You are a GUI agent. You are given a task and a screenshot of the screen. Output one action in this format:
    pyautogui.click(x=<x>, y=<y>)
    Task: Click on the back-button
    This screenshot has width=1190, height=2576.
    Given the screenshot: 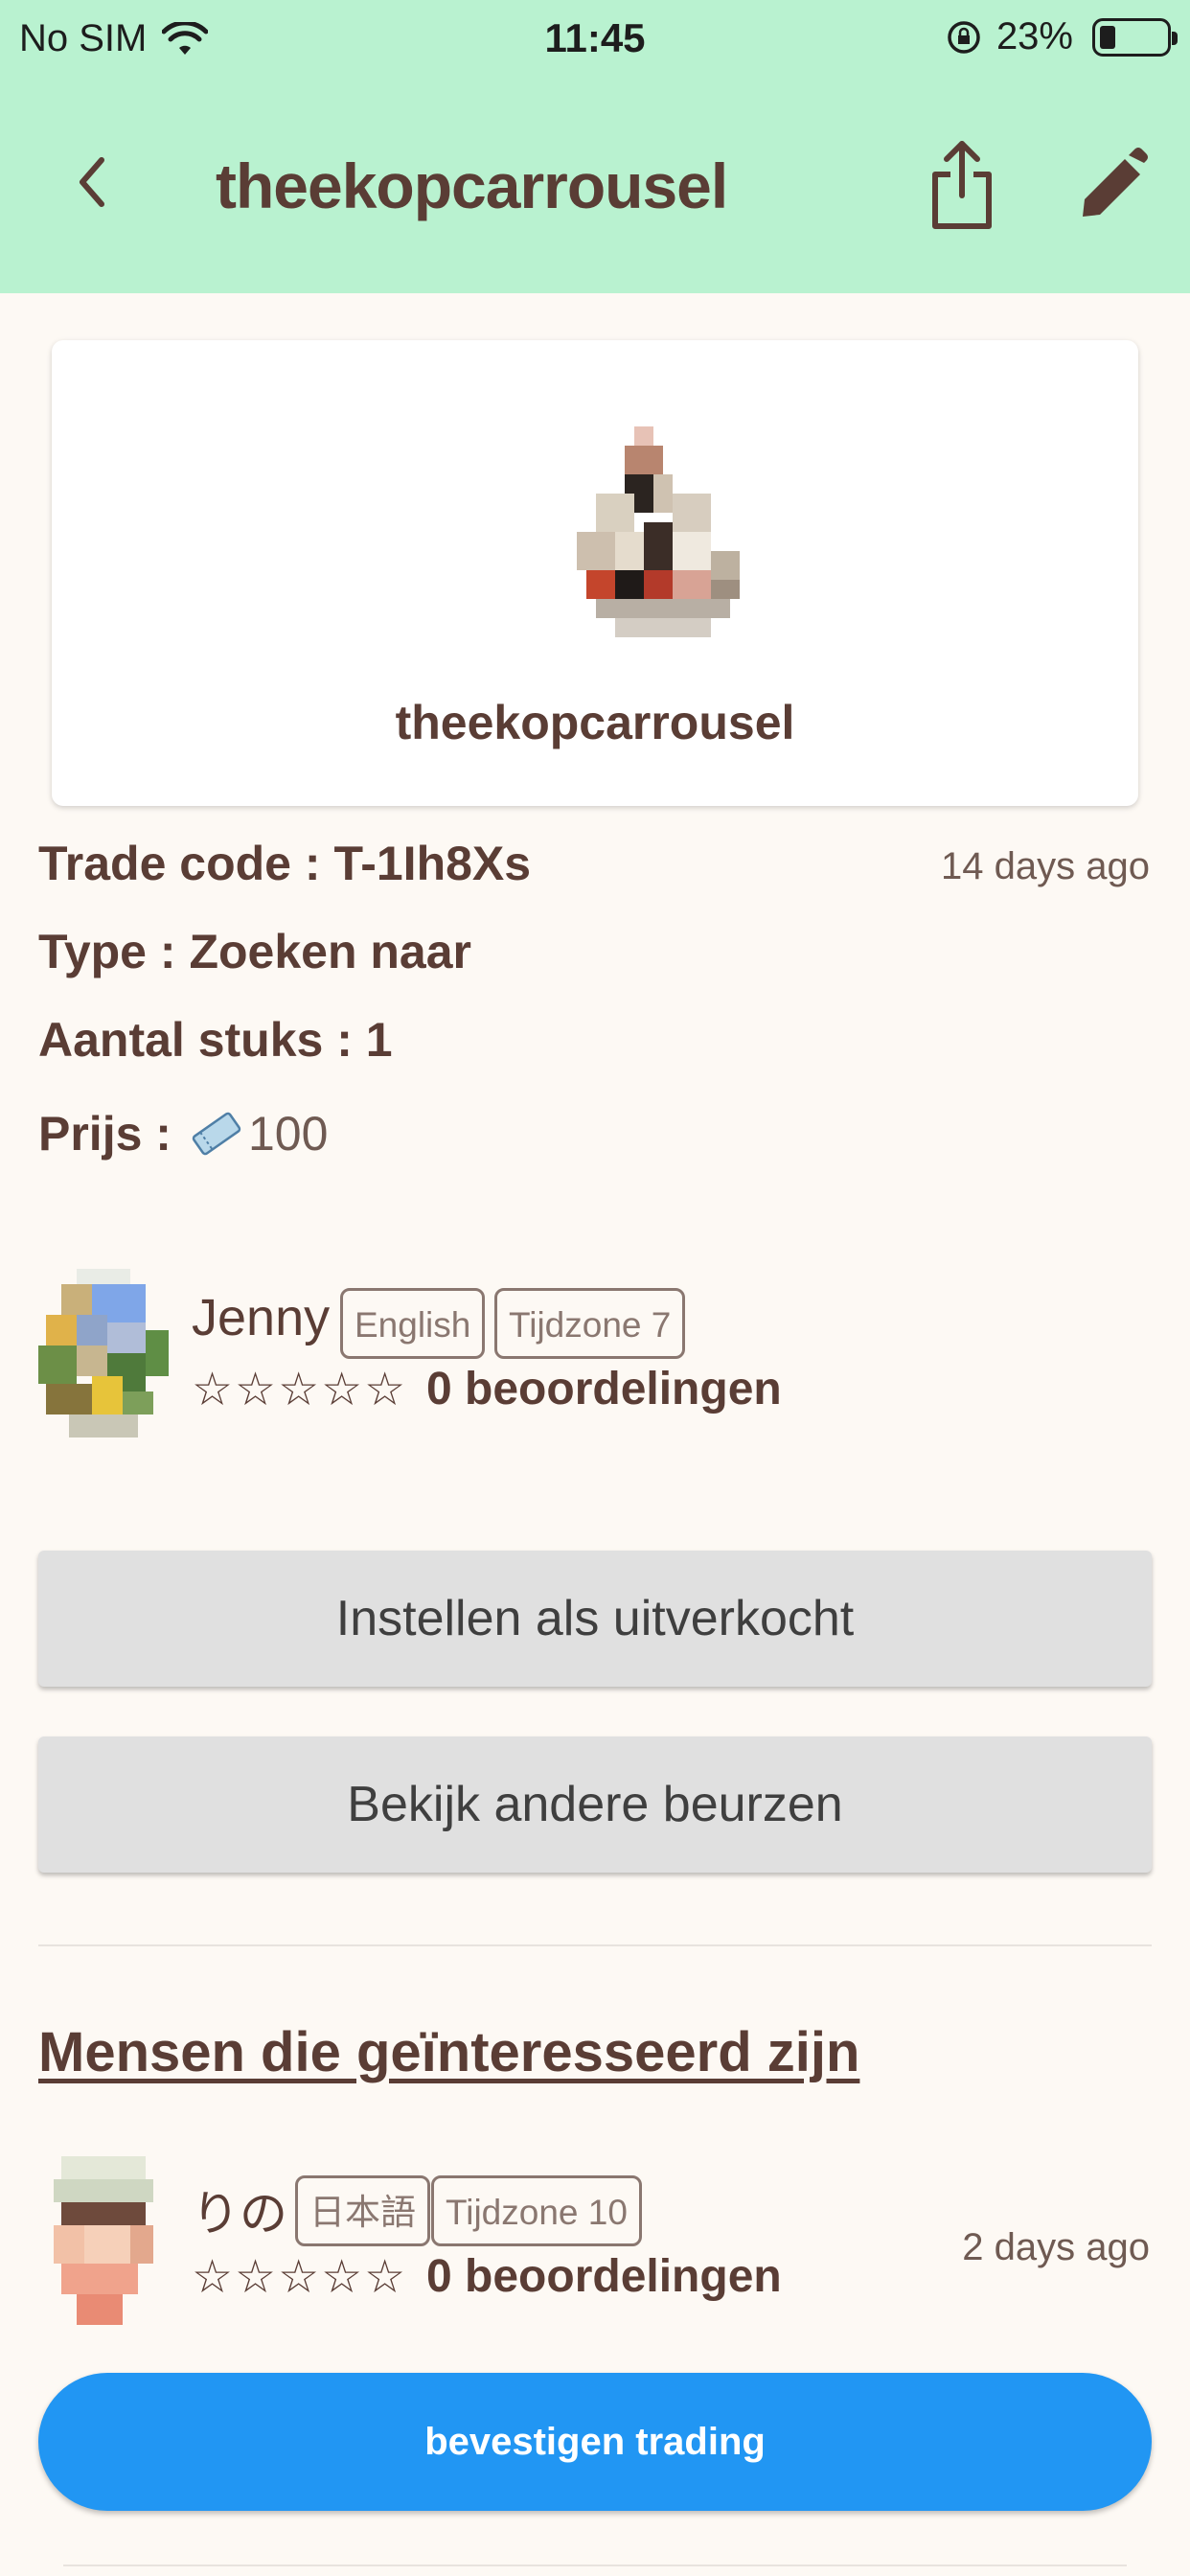 What is the action you would take?
    pyautogui.click(x=91, y=182)
    